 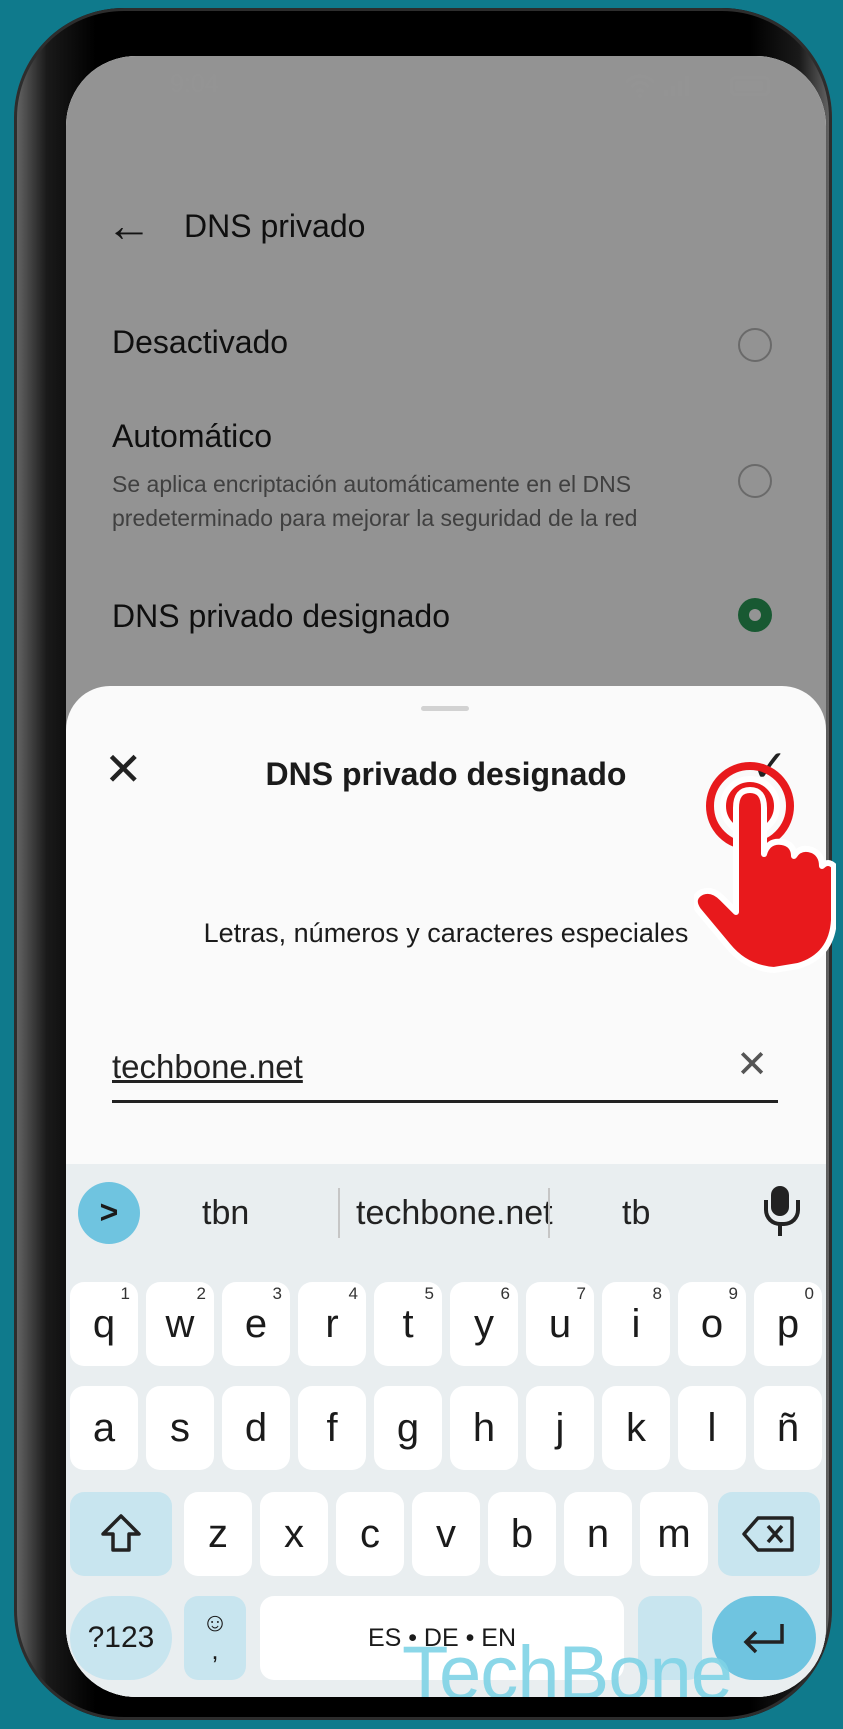 What do you see at coordinates (104, 1428) in the screenshot?
I see `key-a: a` at bounding box center [104, 1428].